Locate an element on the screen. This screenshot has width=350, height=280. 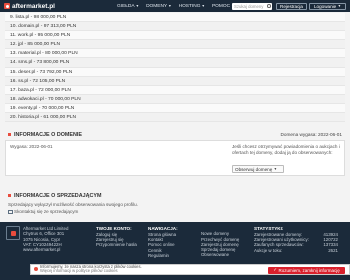
list-item: 9. lista.pl - 98 000,00 PLN is located at coordinates (175, 18).